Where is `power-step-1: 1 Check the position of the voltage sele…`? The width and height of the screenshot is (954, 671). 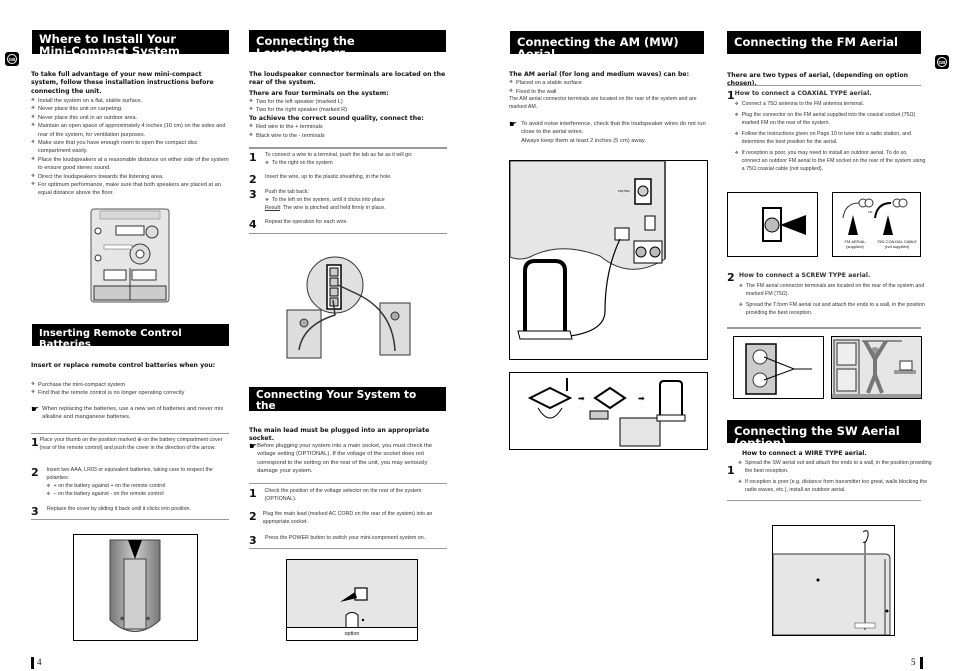
power-step-1: 1 Check the position of the voltage sele… is located at coordinates (335, 494).